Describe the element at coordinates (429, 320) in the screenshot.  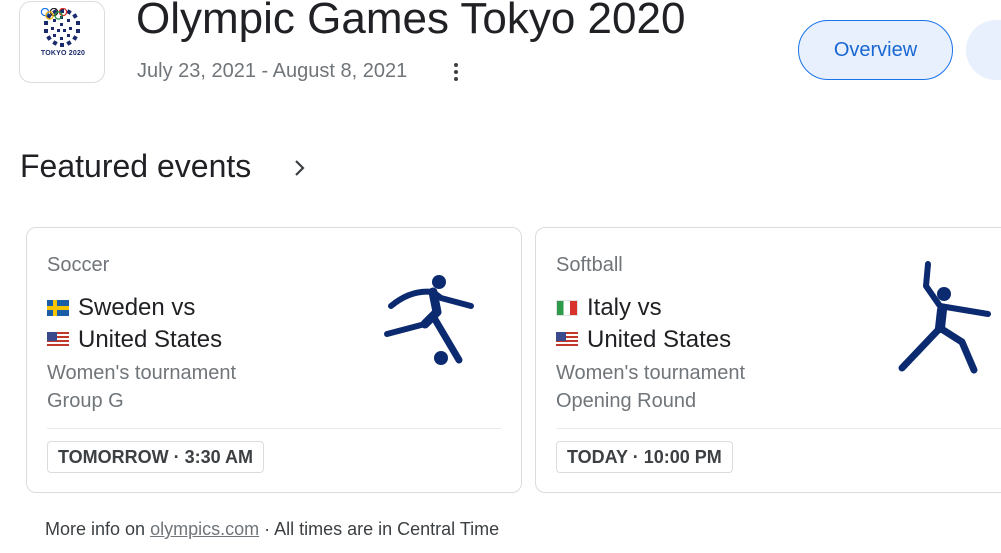
I see `soccer-pictogram-icon` at that location.